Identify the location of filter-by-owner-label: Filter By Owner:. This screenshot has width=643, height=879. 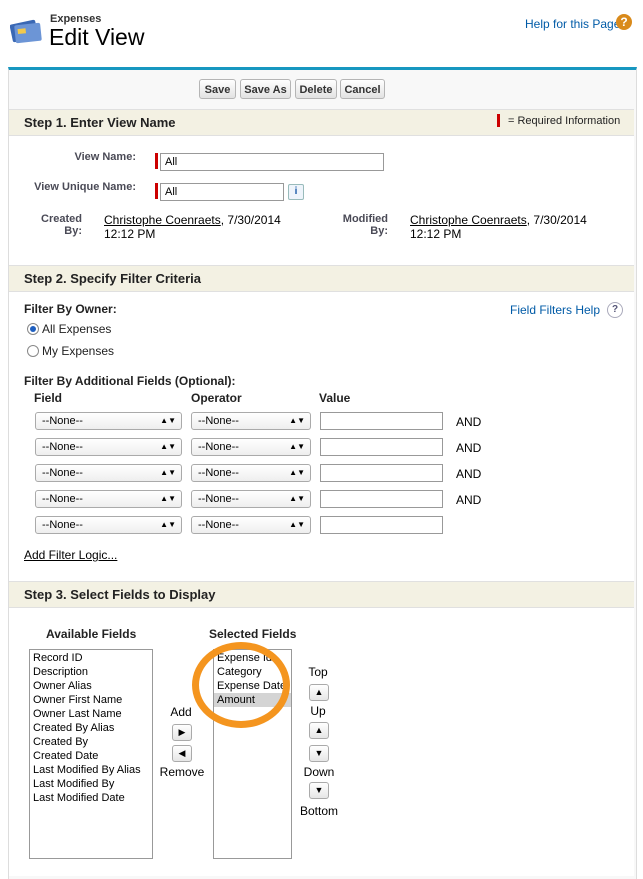
(70, 309).